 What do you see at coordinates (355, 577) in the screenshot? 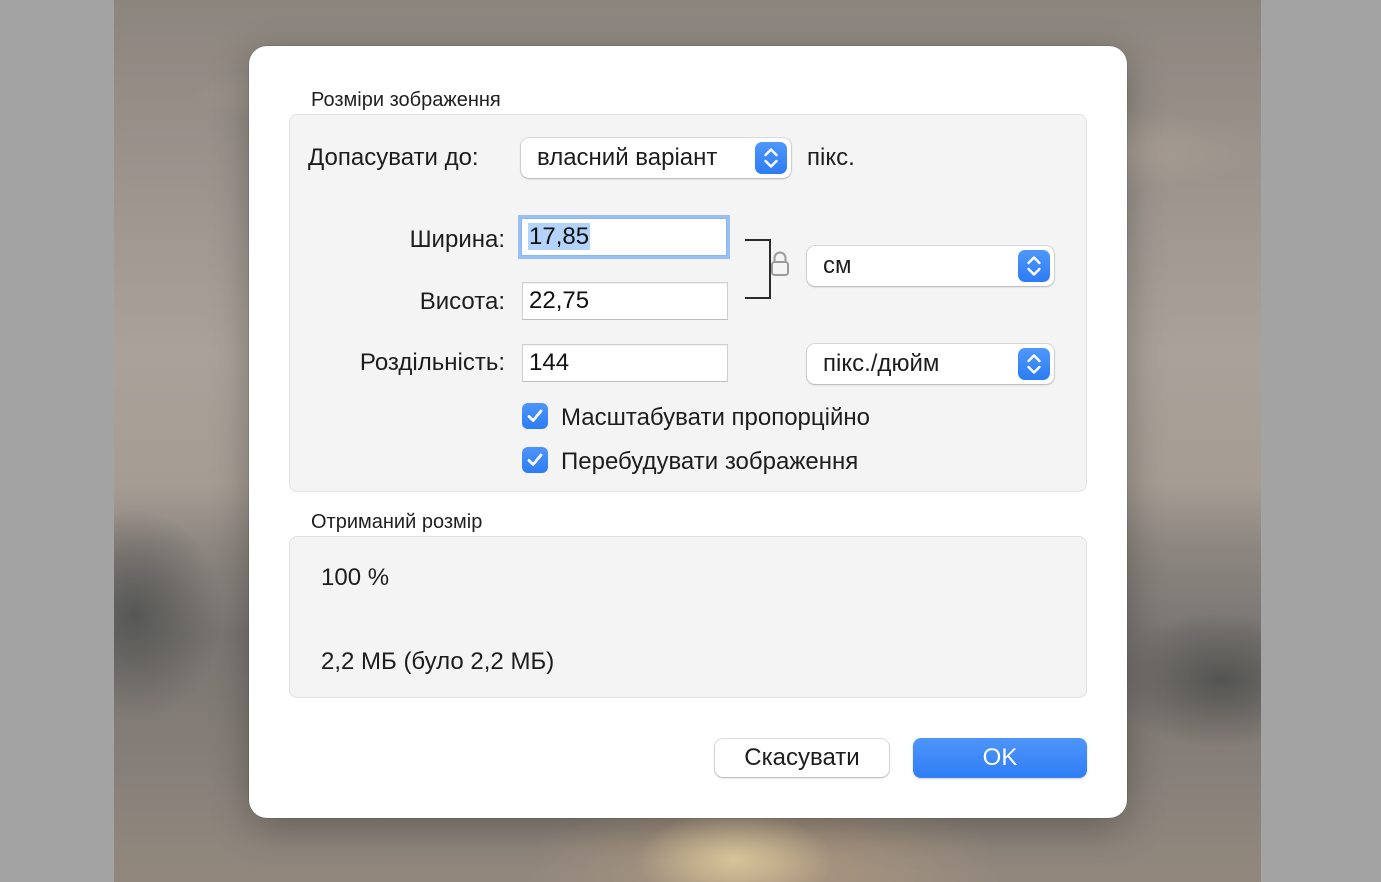
I see `resulting-percent: 100 %` at bounding box center [355, 577].